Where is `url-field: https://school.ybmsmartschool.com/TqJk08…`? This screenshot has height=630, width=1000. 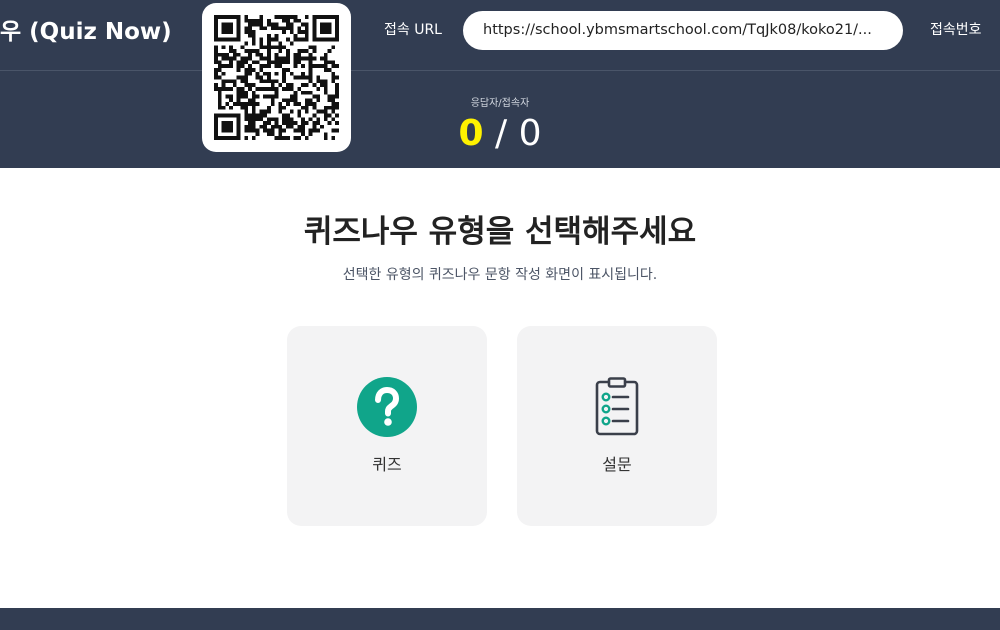 url-field: https://school.ybmsmartschool.com/TqJk08… is located at coordinates (683, 30).